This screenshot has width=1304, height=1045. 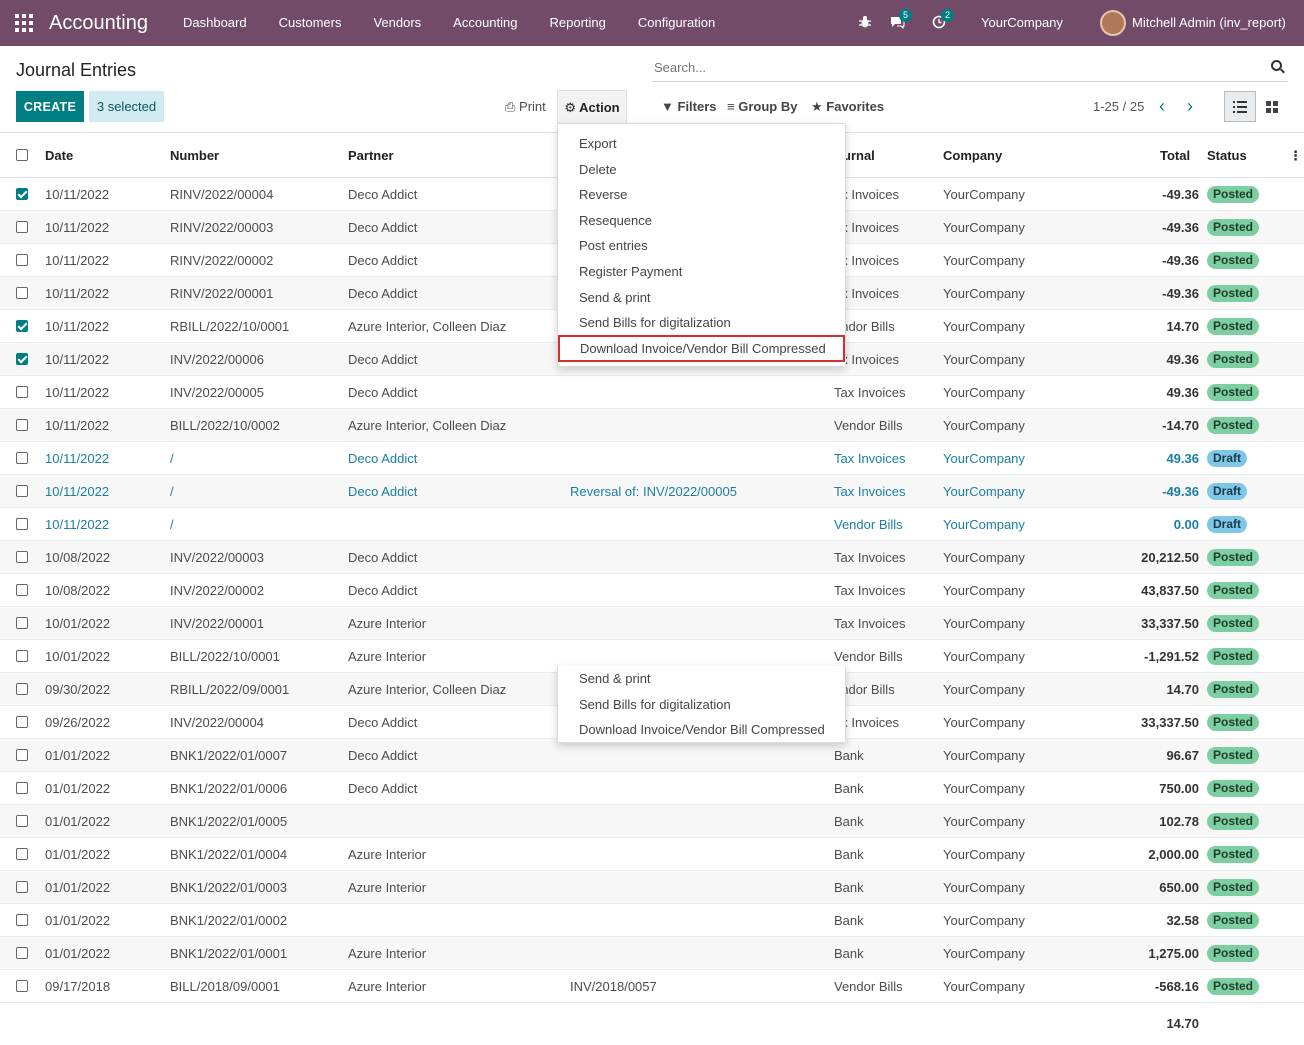 I want to click on optional-columns-icon: ⋮, so click(x=1295, y=156).